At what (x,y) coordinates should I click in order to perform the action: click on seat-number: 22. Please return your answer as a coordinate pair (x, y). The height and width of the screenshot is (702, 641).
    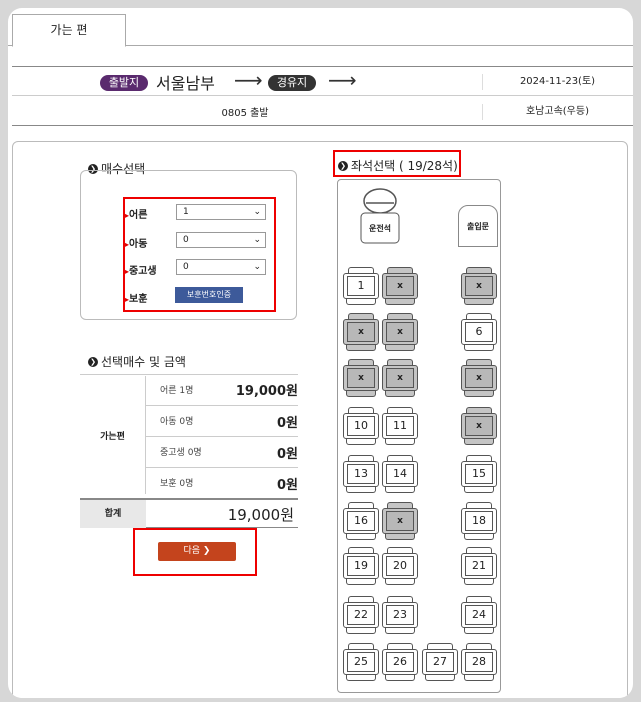
    Looking at the image, I should click on (361, 615).